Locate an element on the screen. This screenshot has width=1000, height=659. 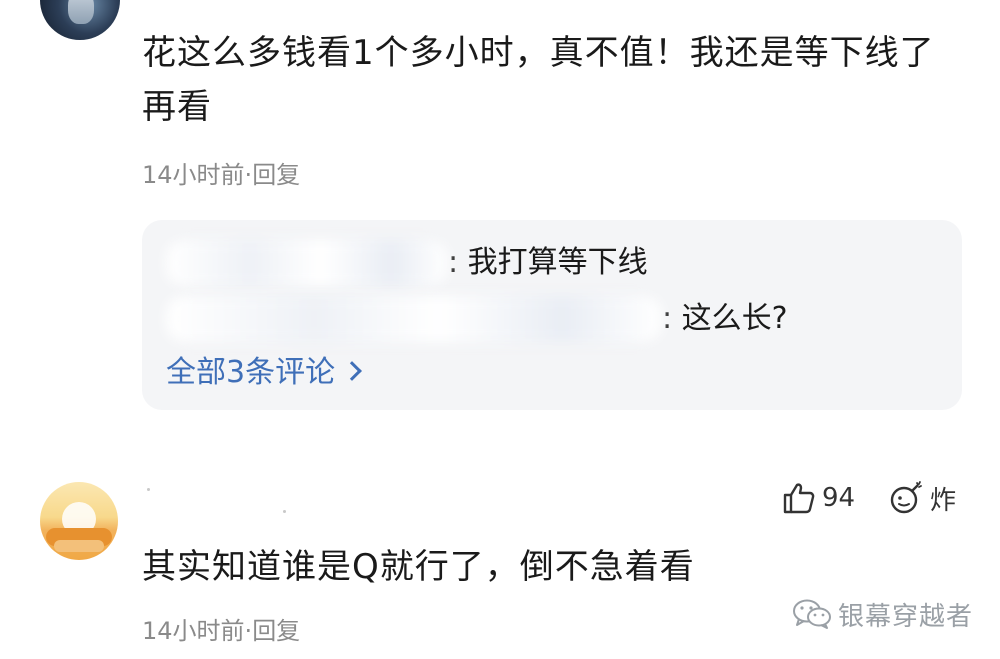
reply-item: : 我打算等下线 is located at coordinates (407, 263).